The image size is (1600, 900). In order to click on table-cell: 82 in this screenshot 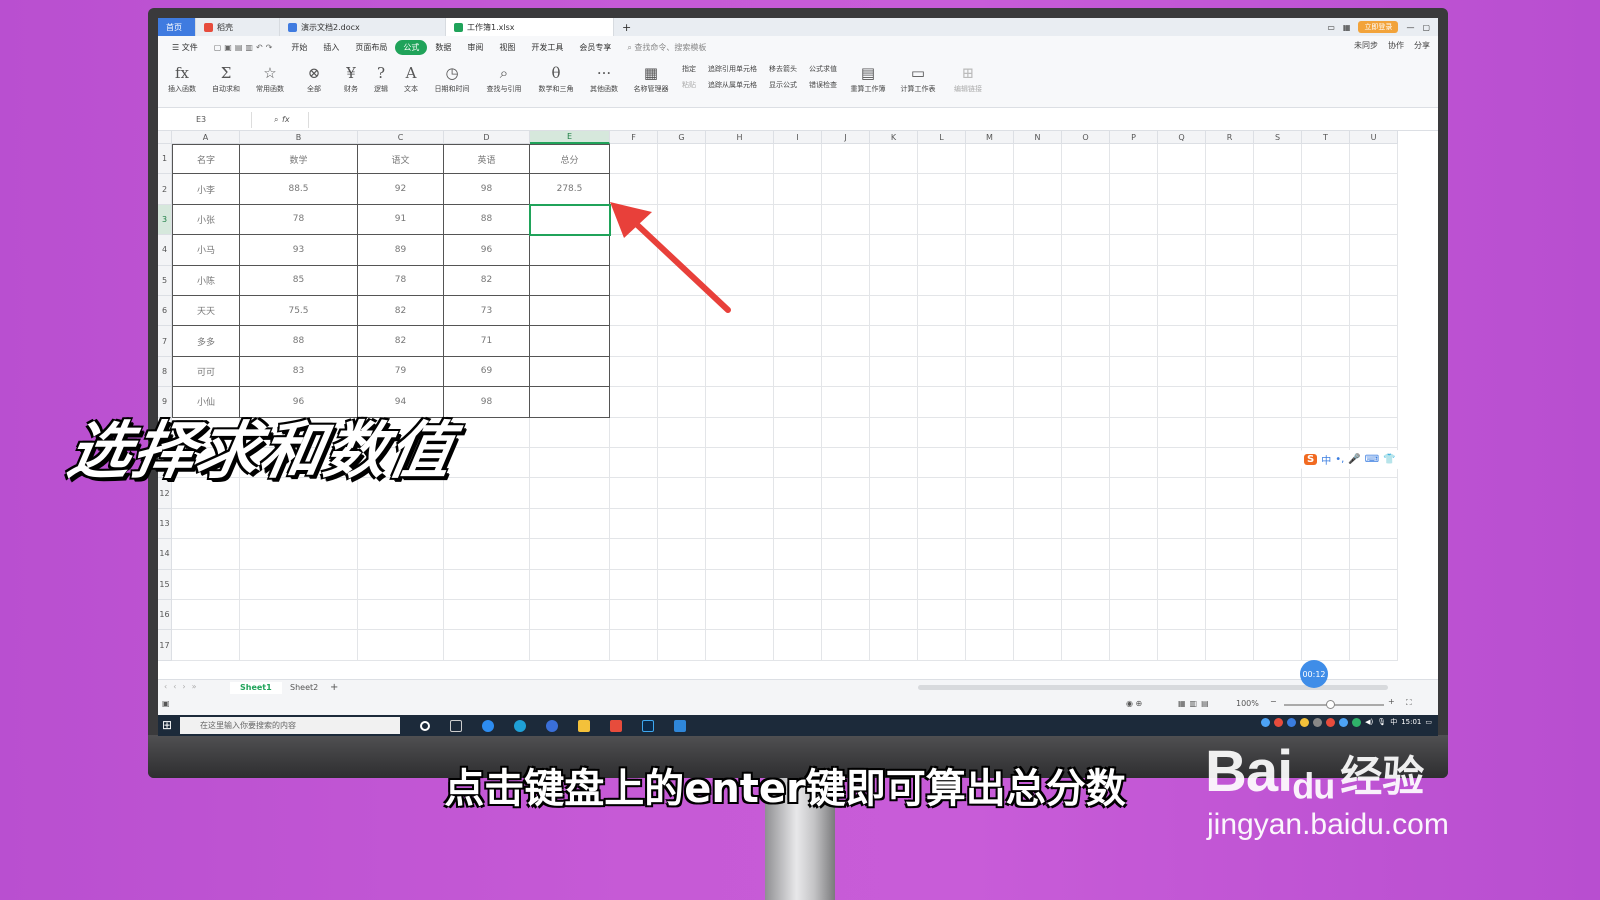, I will do `click(401, 341)`.